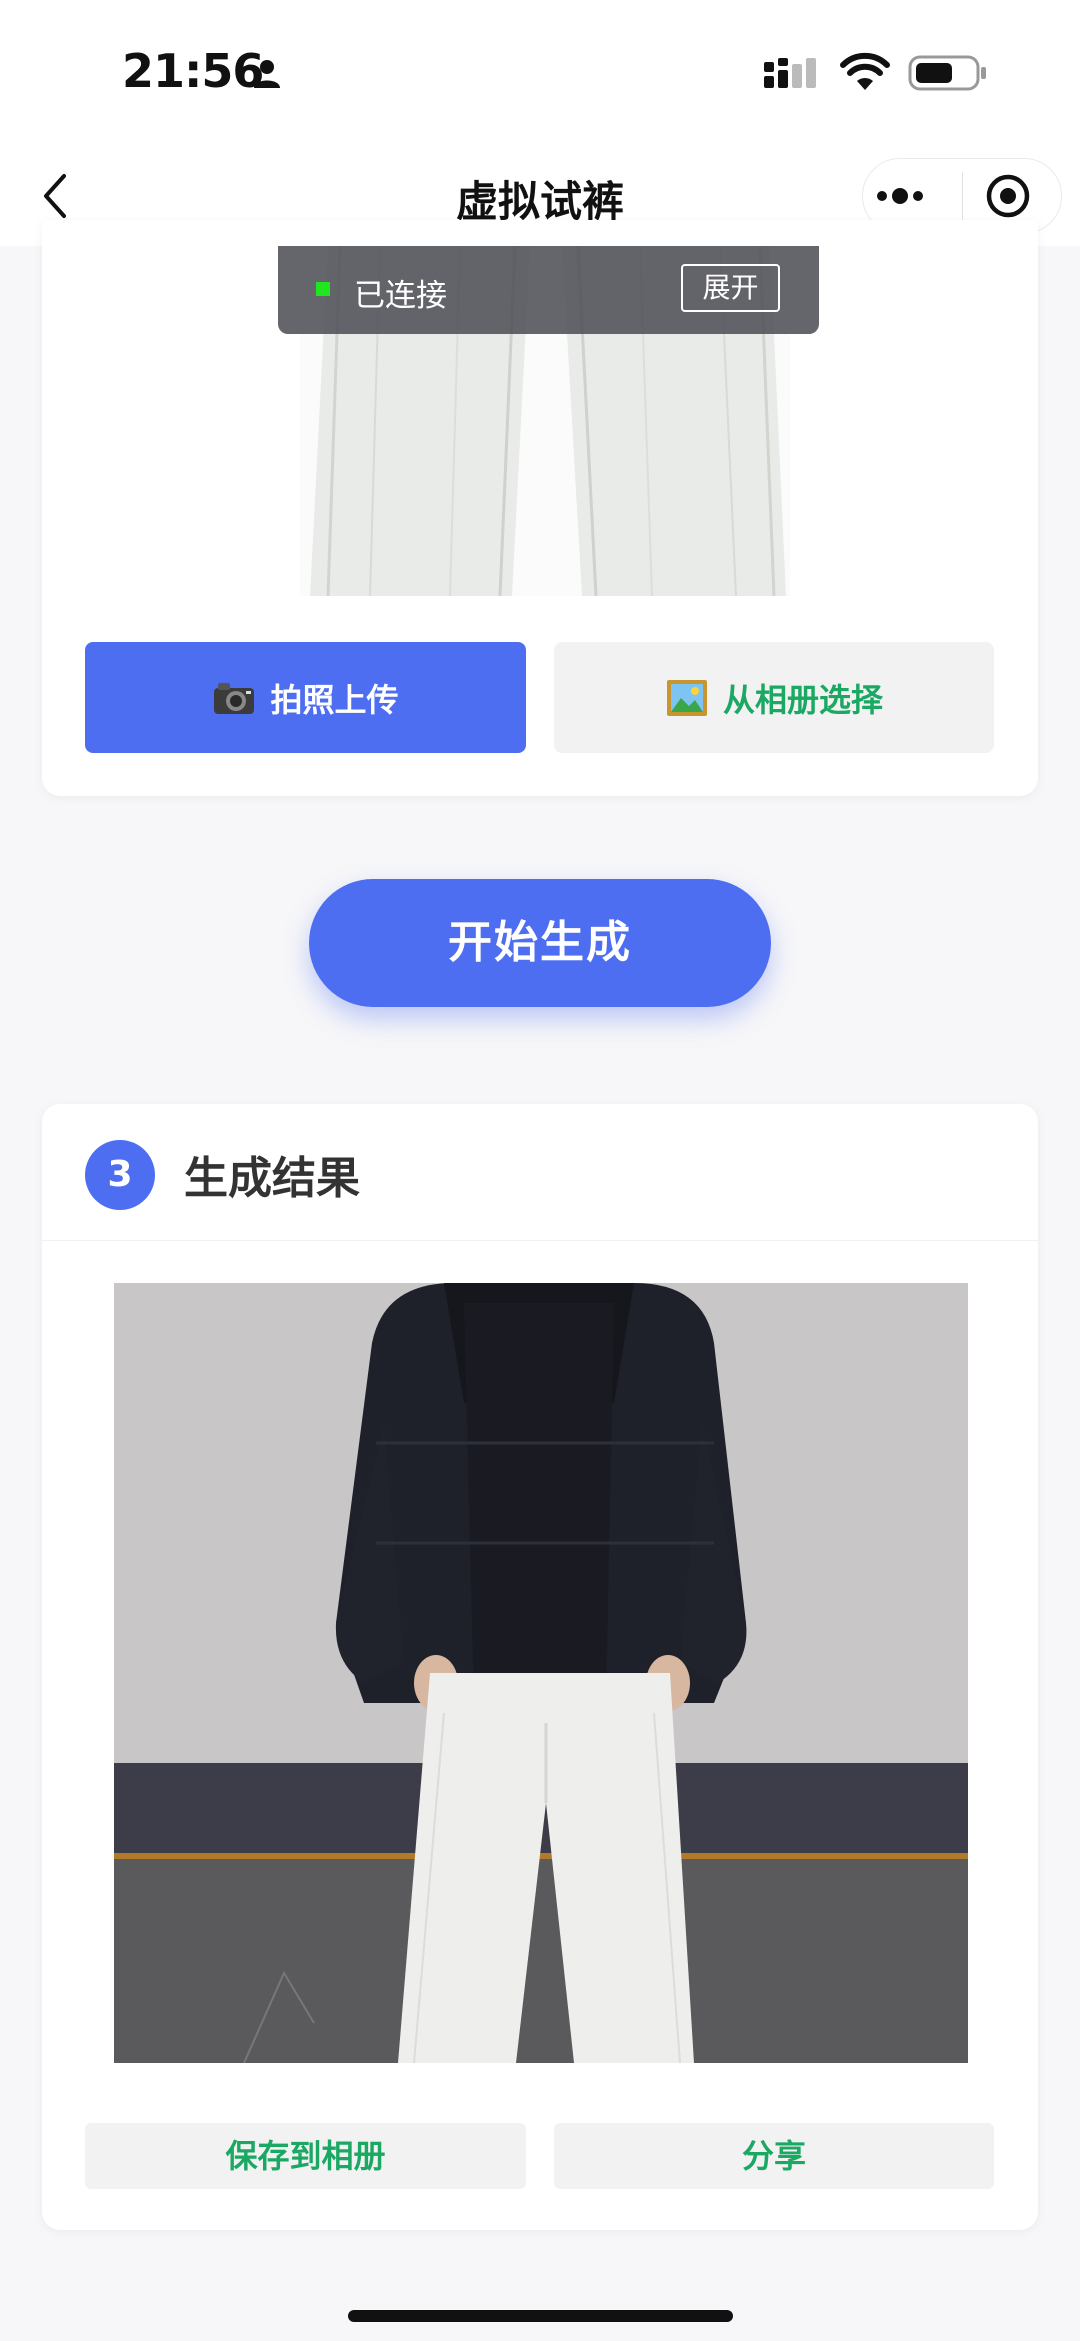 The width and height of the screenshot is (1080, 2341). What do you see at coordinates (234, 698) in the screenshot?
I see `camera-icon` at bounding box center [234, 698].